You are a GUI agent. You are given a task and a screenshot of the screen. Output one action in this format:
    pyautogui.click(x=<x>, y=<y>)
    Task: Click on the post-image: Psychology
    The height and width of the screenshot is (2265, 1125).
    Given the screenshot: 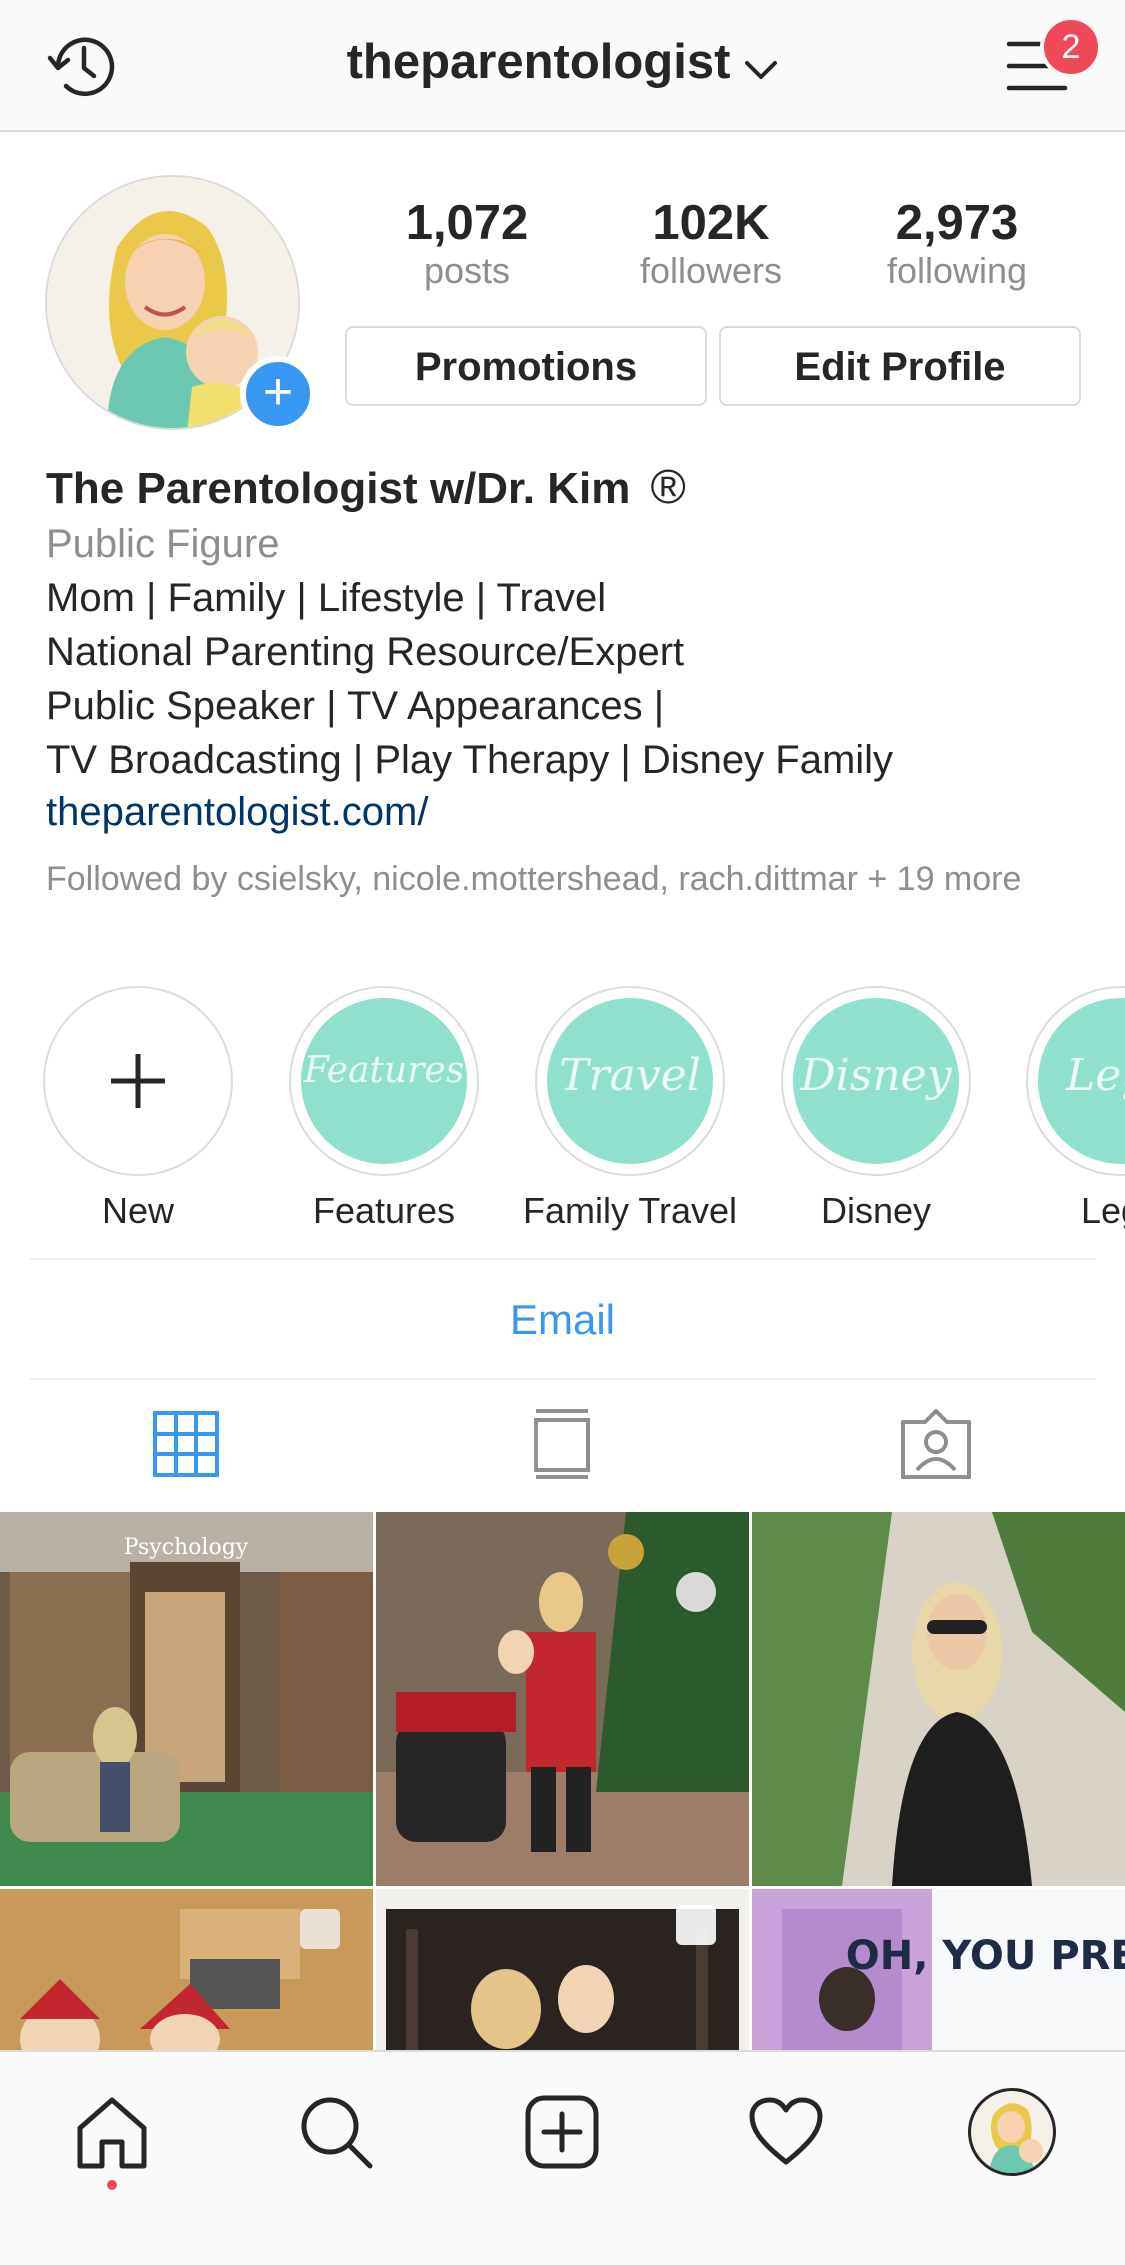 What is the action you would take?
    pyautogui.click(x=186, y=1699)
    